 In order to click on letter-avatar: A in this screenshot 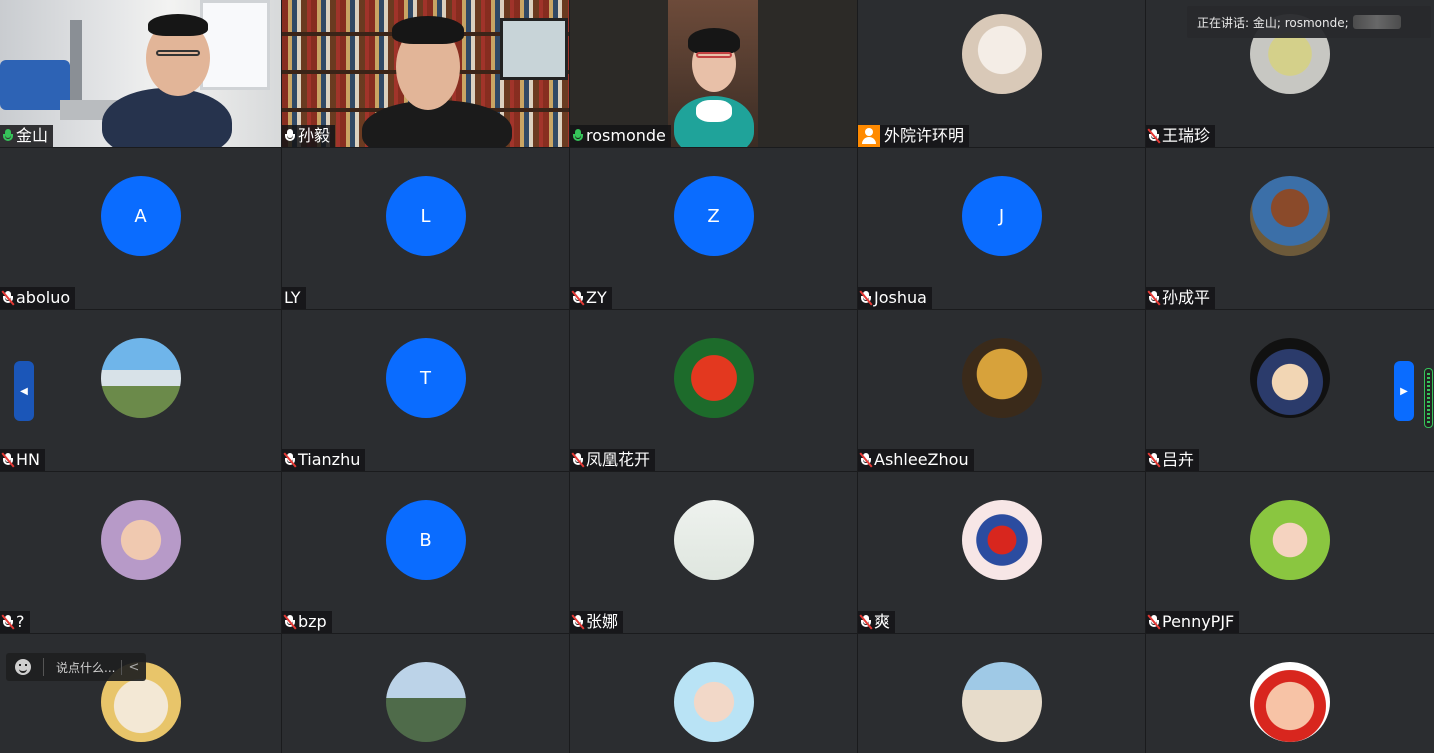, I will do `click(140, 216)`.